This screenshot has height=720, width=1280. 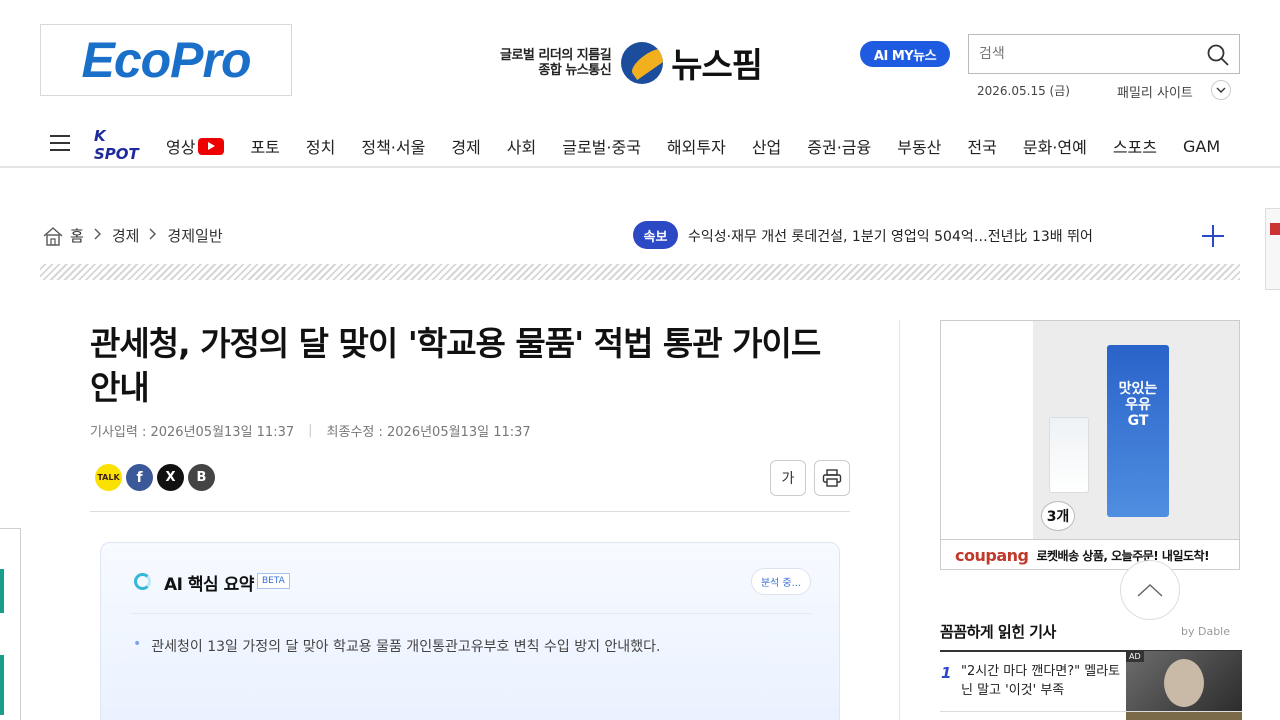 What do you see at coordinates (1213, 236) in the screenshot?
I see `plus-icon` at bounding box center [1213, 236].